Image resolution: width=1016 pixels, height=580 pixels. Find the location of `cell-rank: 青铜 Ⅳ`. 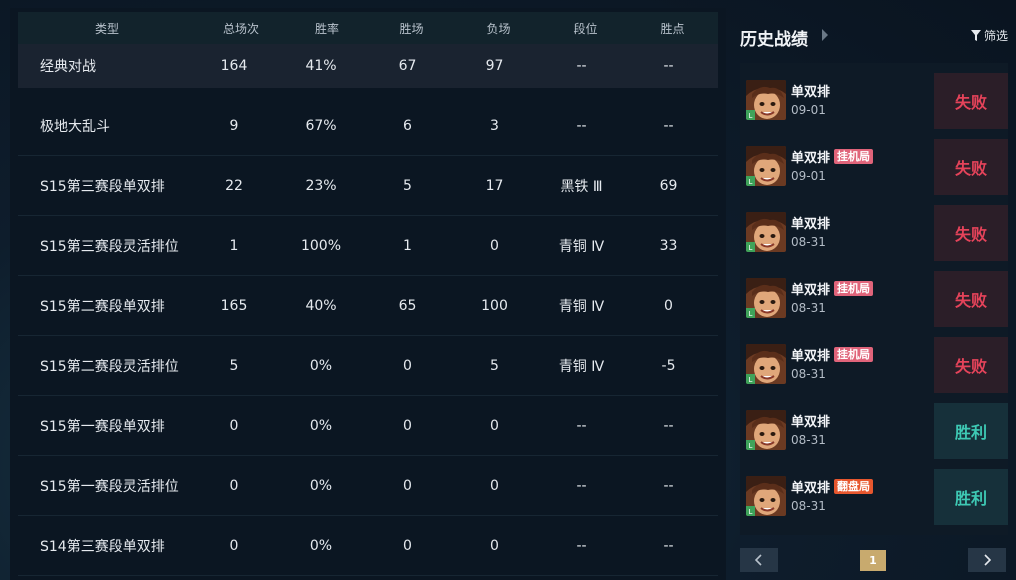

cell-rank: 青铜 Ⅳ is located at coordinates (581, 306).